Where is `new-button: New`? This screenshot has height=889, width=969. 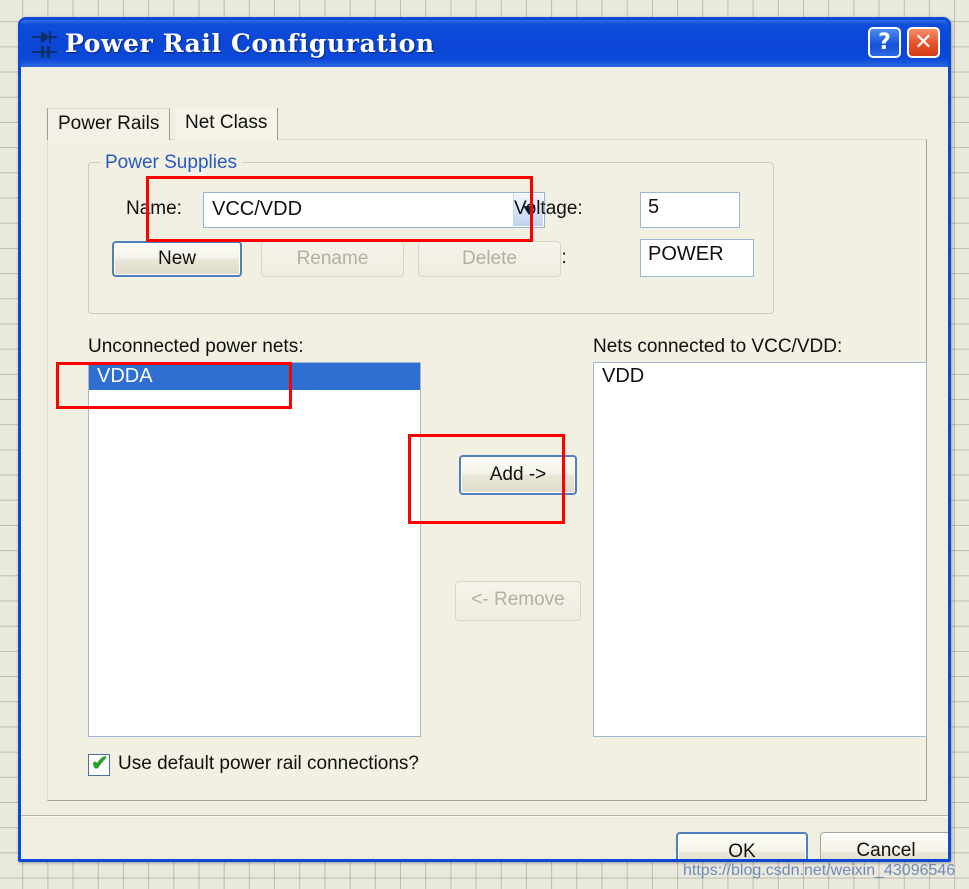 new-button: New is located at coordinates (177, 259).